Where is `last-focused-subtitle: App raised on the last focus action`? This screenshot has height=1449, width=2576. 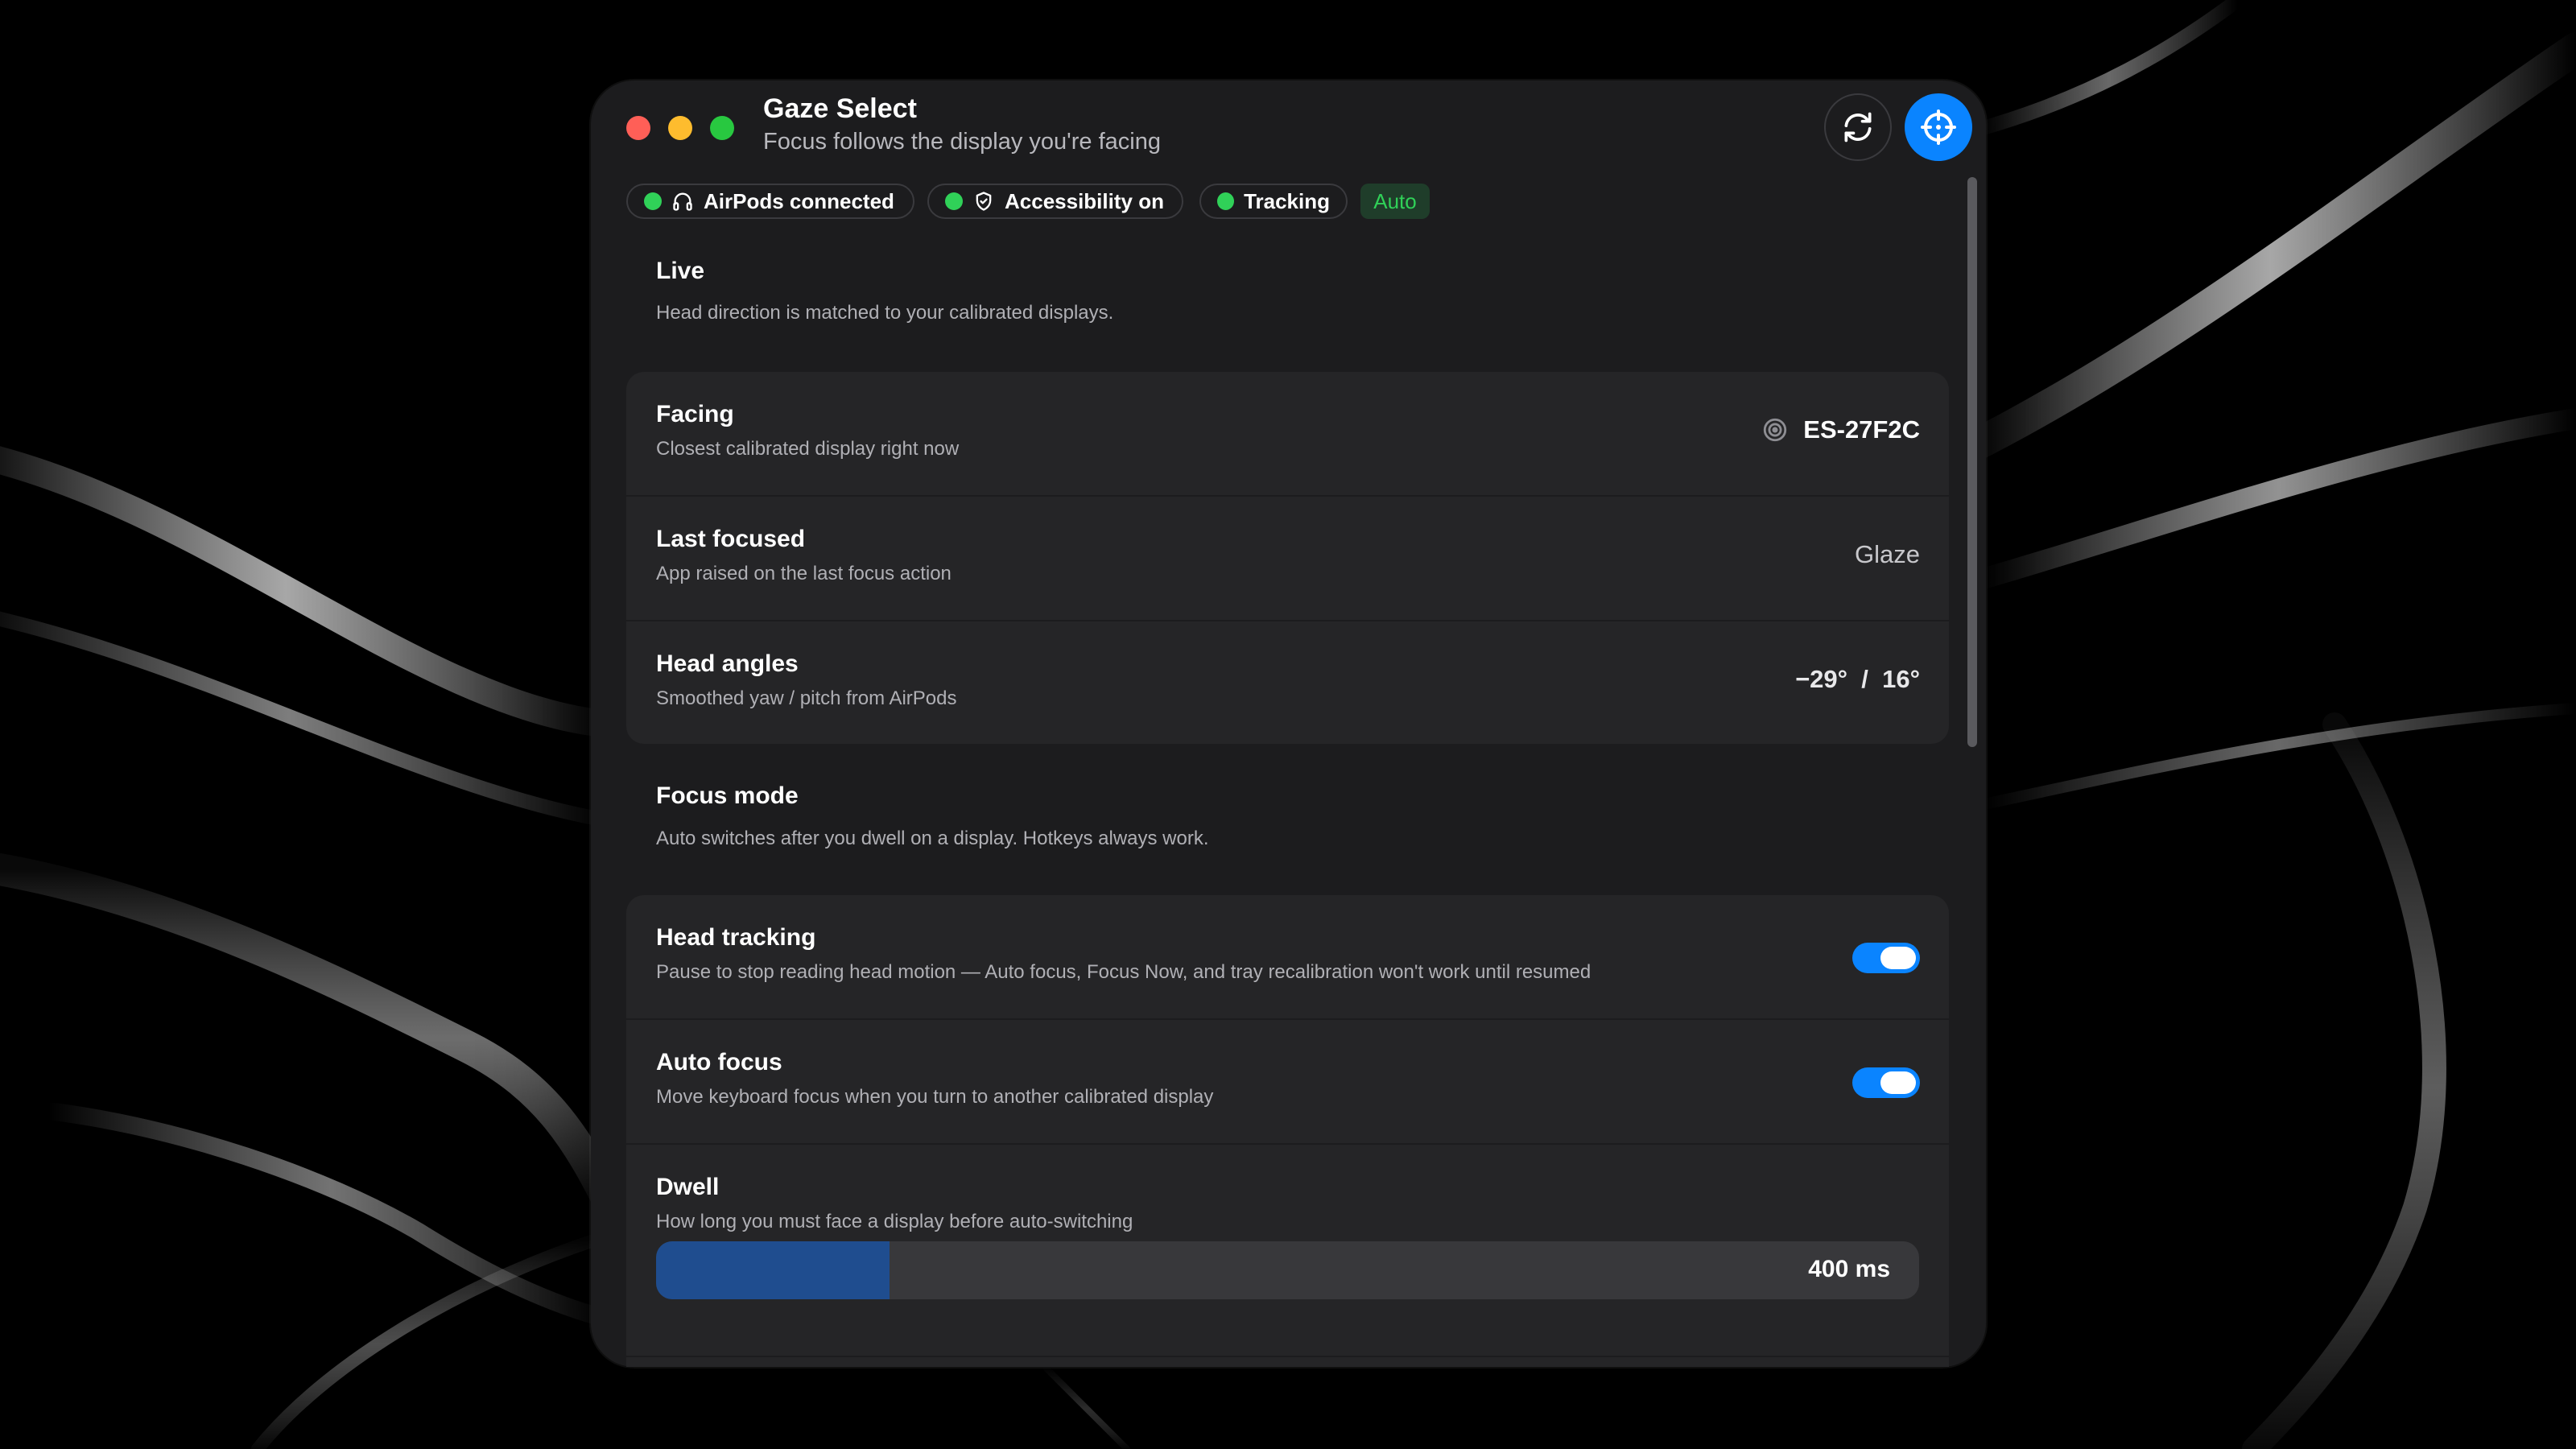
last-focused-subtitle: App raised on the last focus action is located at coordinates (804, 573).